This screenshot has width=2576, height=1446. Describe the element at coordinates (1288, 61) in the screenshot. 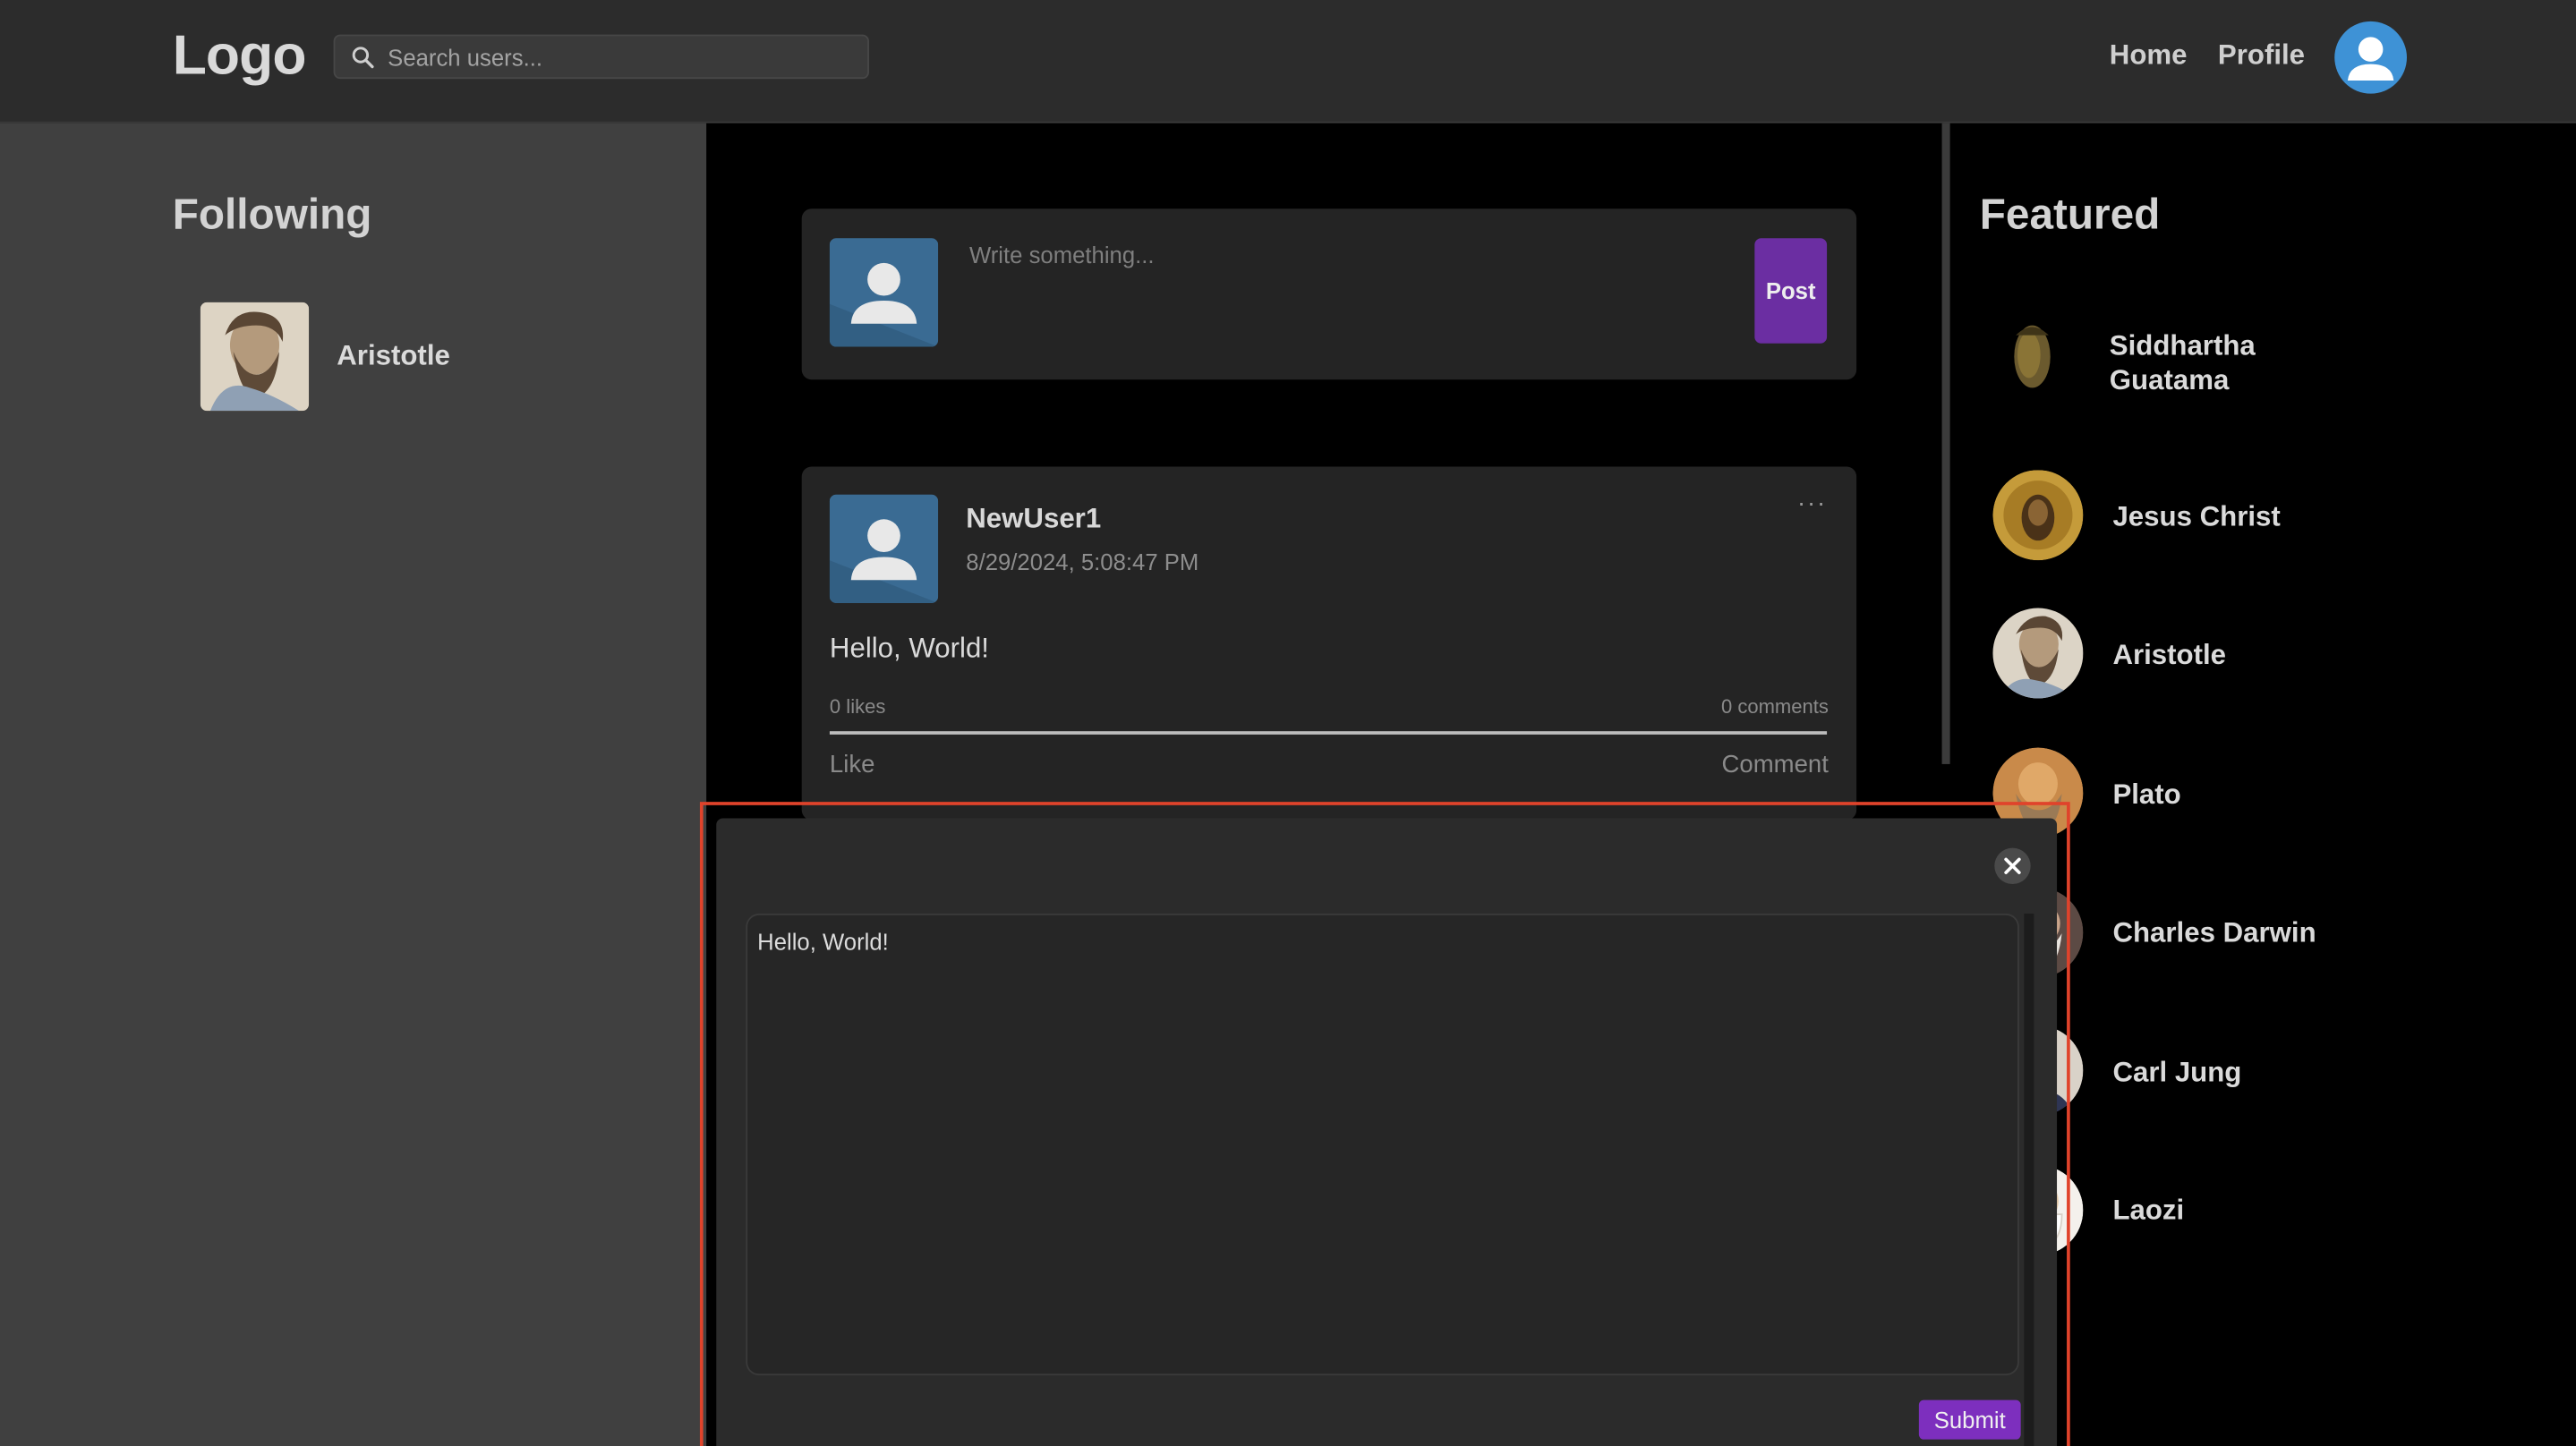

I see `top-navbar: Logo Home Profile` at that location.